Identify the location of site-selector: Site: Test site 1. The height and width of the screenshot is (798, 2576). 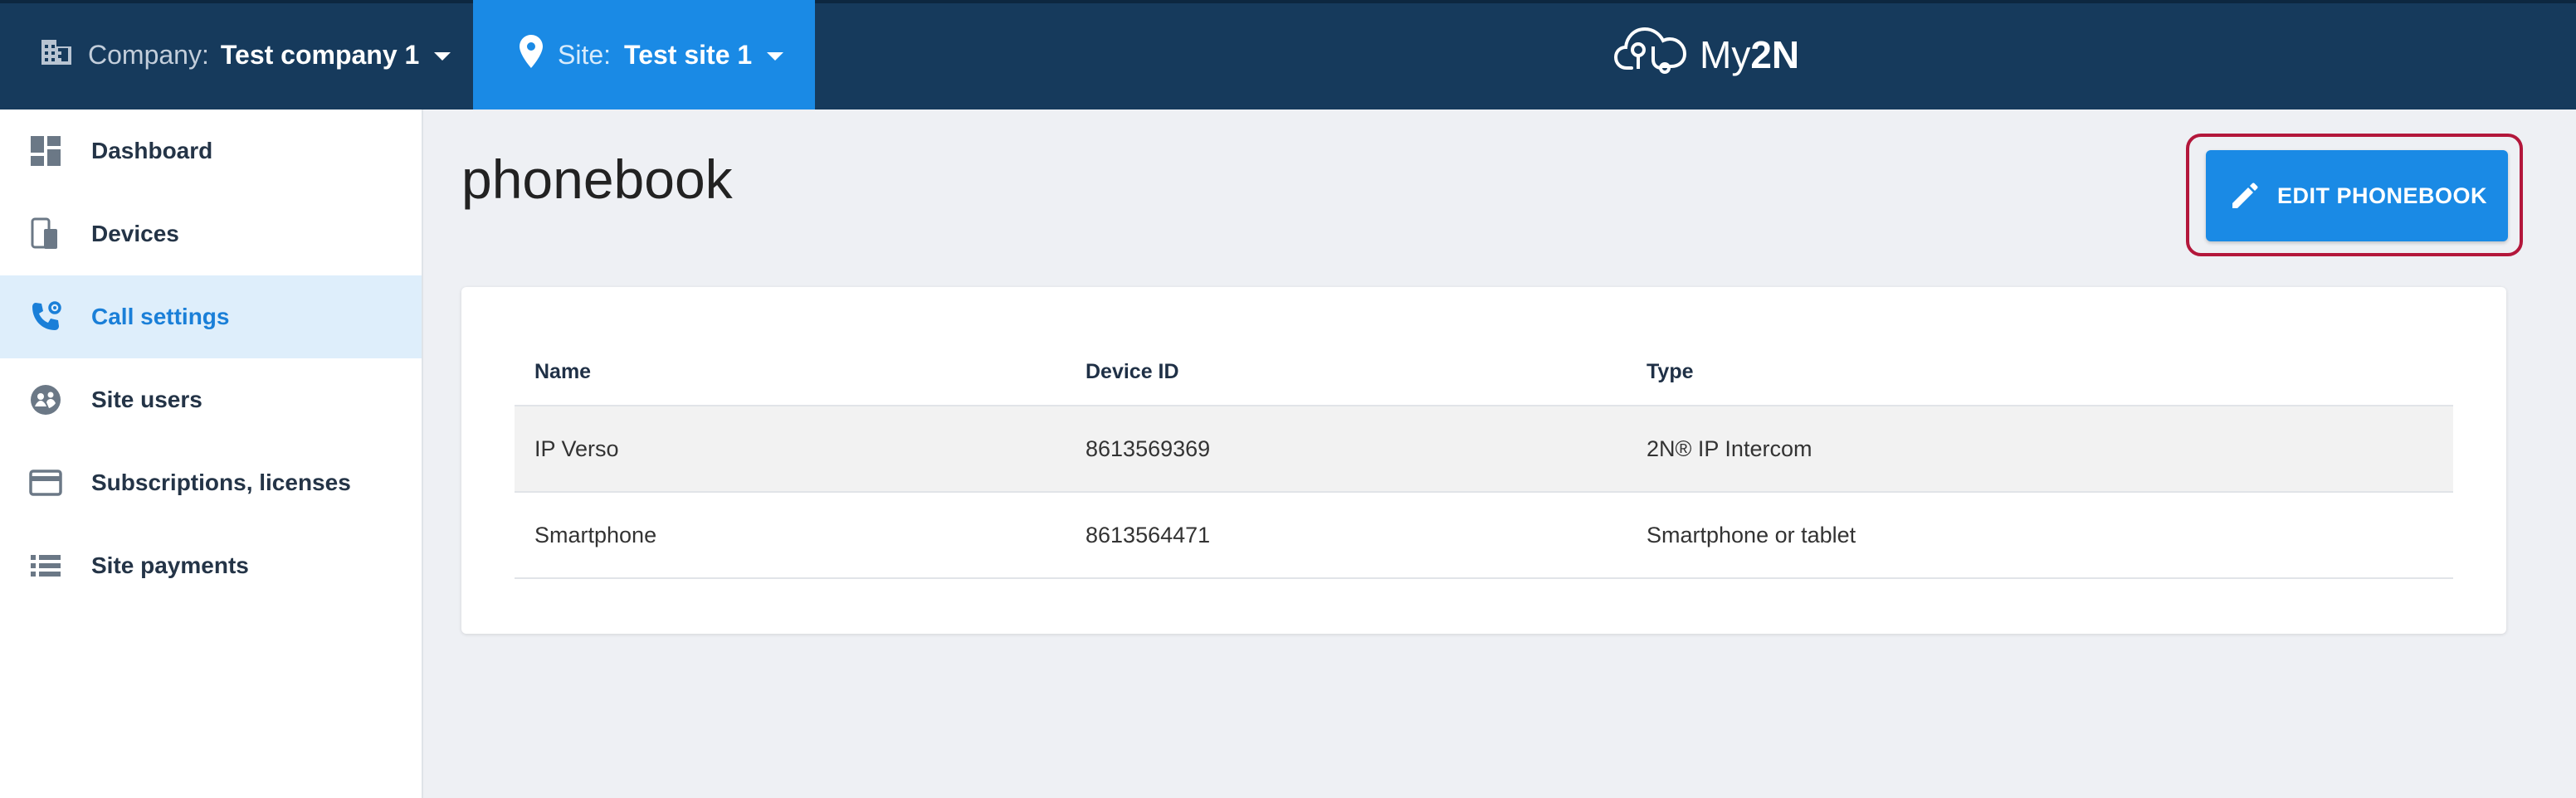
(644, 55).